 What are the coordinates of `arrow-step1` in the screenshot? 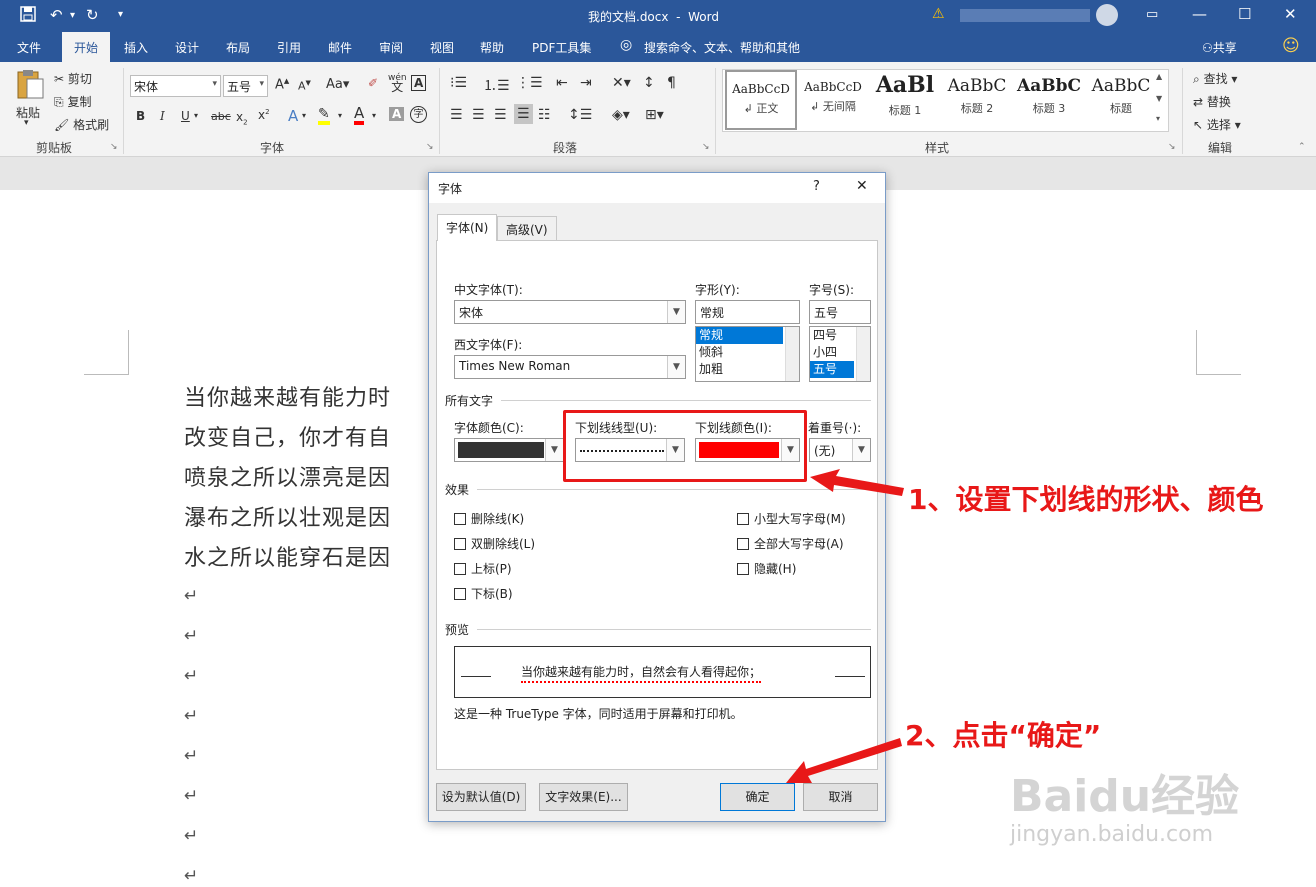 It's located at (857, 482).